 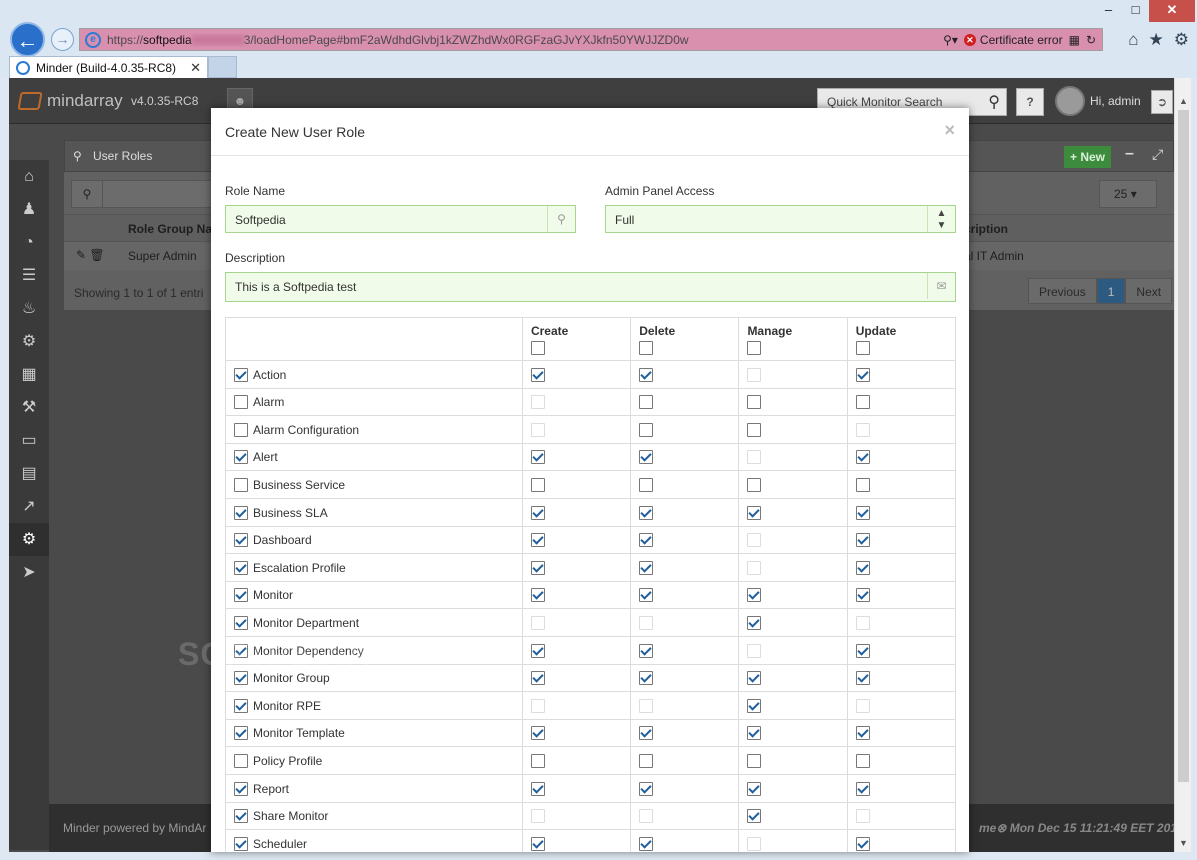 I want to click on select-all-delete-checkbox, so click(x=646, y=348).